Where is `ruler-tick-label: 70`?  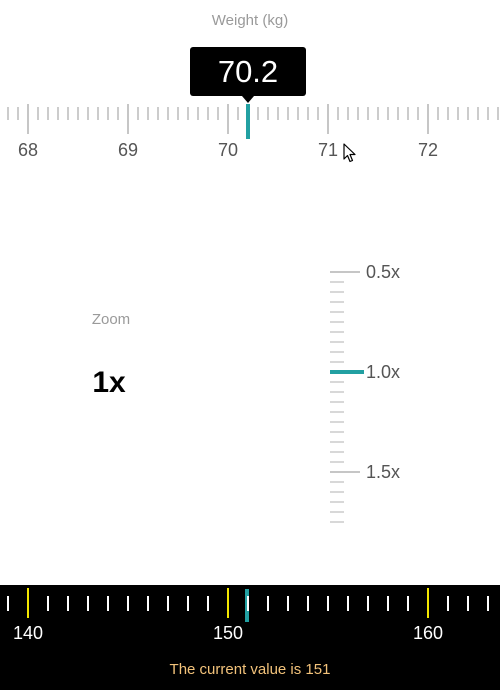
ruler-tick-label: 70 is located at coordinates (228, 150).